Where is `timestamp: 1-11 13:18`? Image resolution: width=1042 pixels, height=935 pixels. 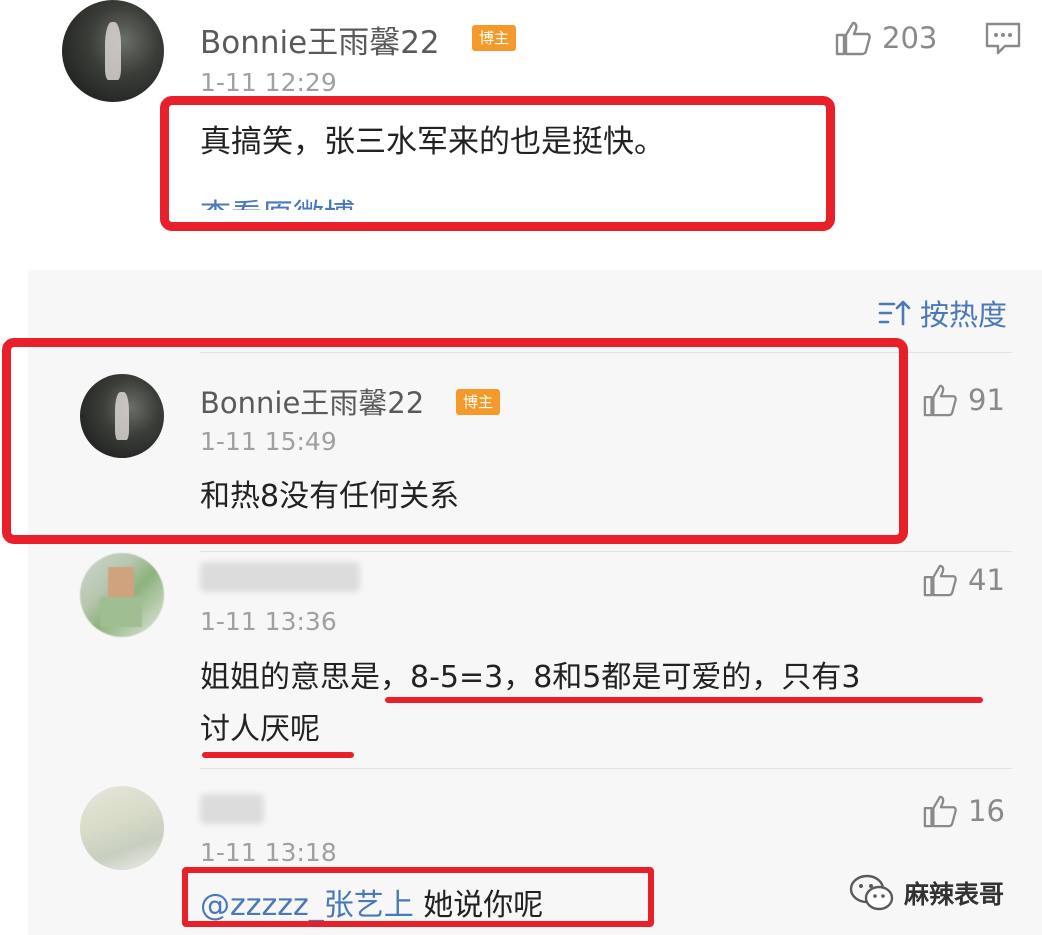
timestamp: 1-11 13:18 is located at coordinates (268, 852).